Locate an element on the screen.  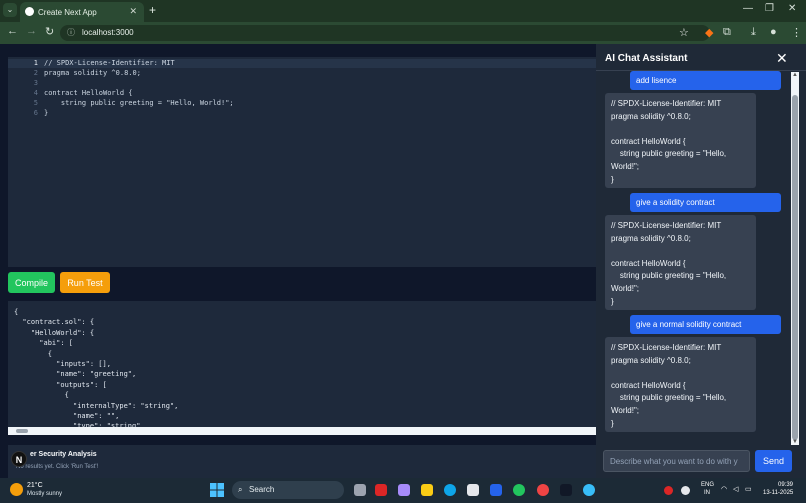
security-analysis-title: er Security Analysis is located at coordinates (63, 454).